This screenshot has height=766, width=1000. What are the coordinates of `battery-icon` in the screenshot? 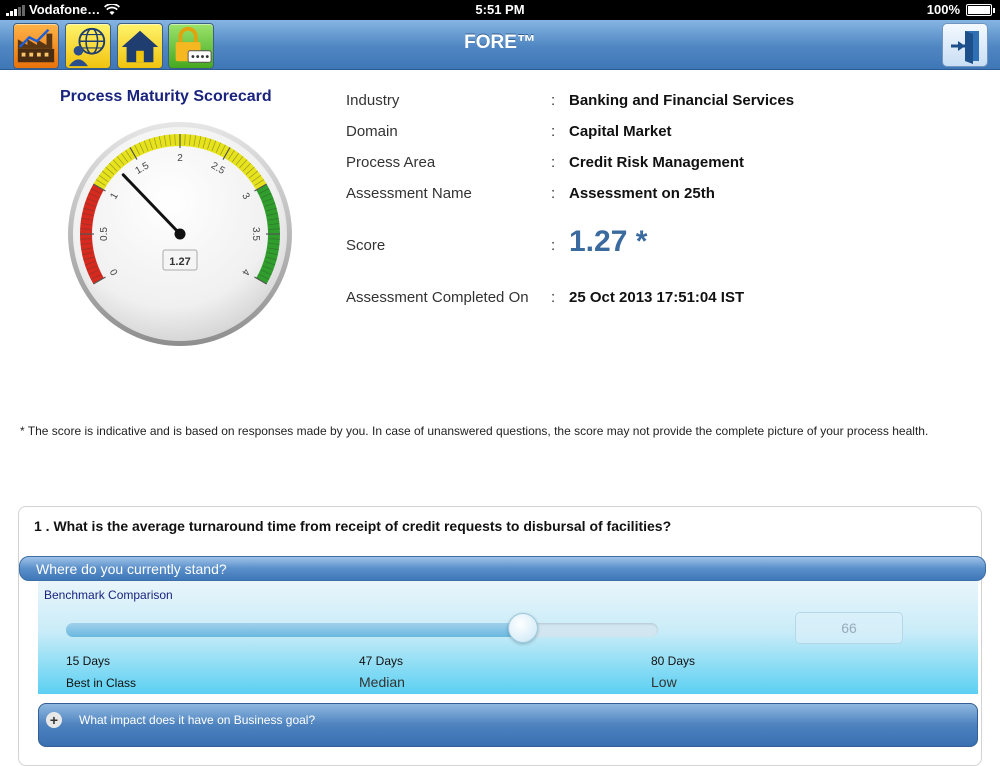 It's located at (980, 9).